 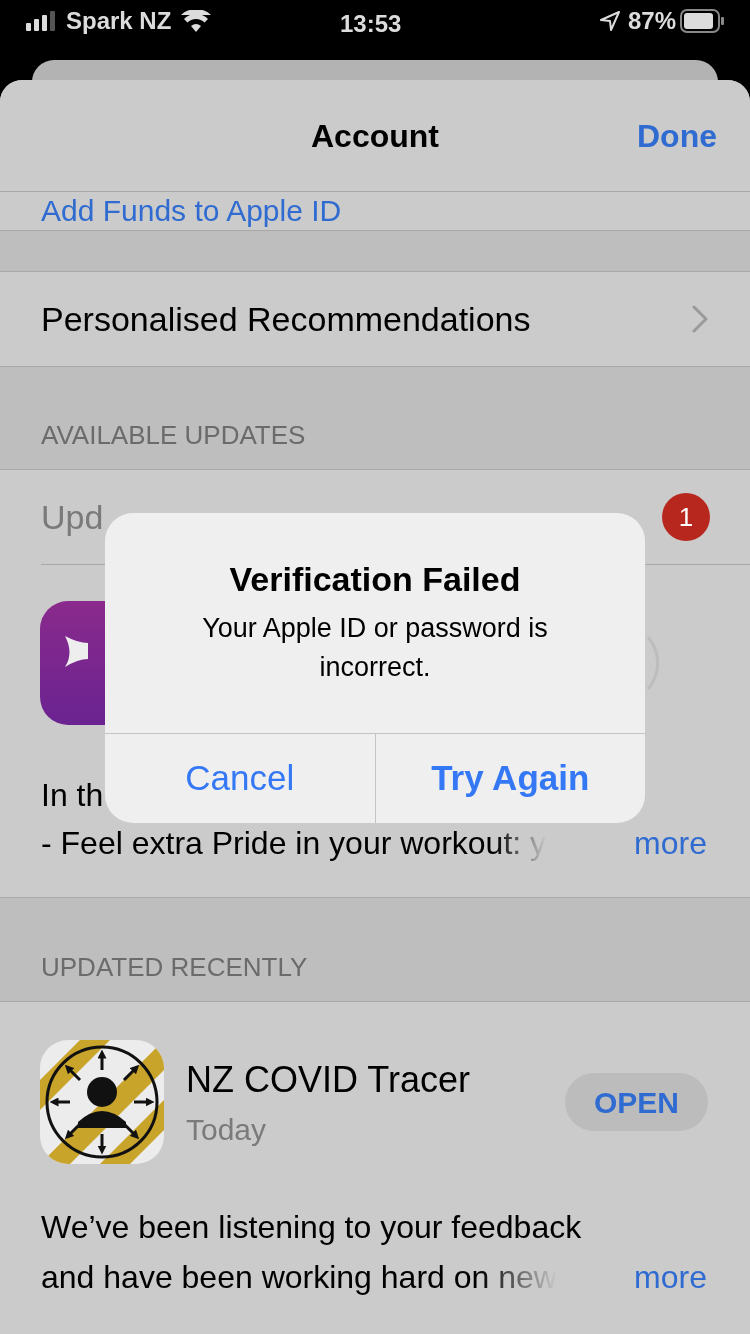 I want to click on battery-percent: 87%, so click(x=651, y=21).